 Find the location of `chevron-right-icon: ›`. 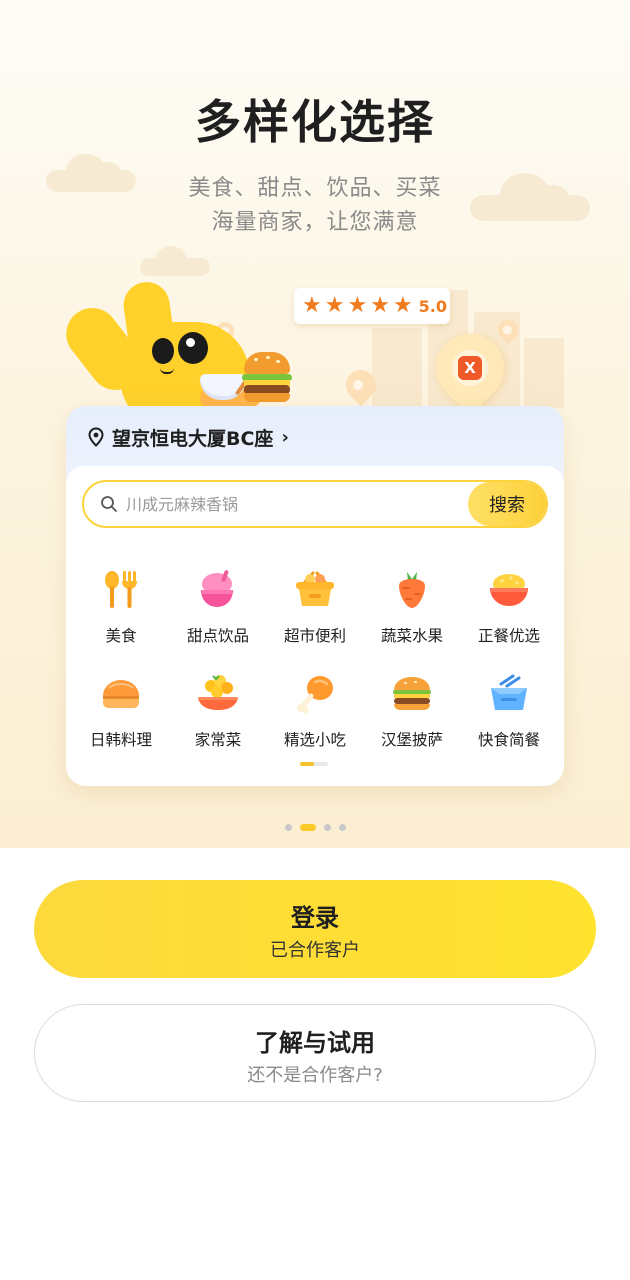

chevron-right-icon: › is located at coordinates (285, 437).